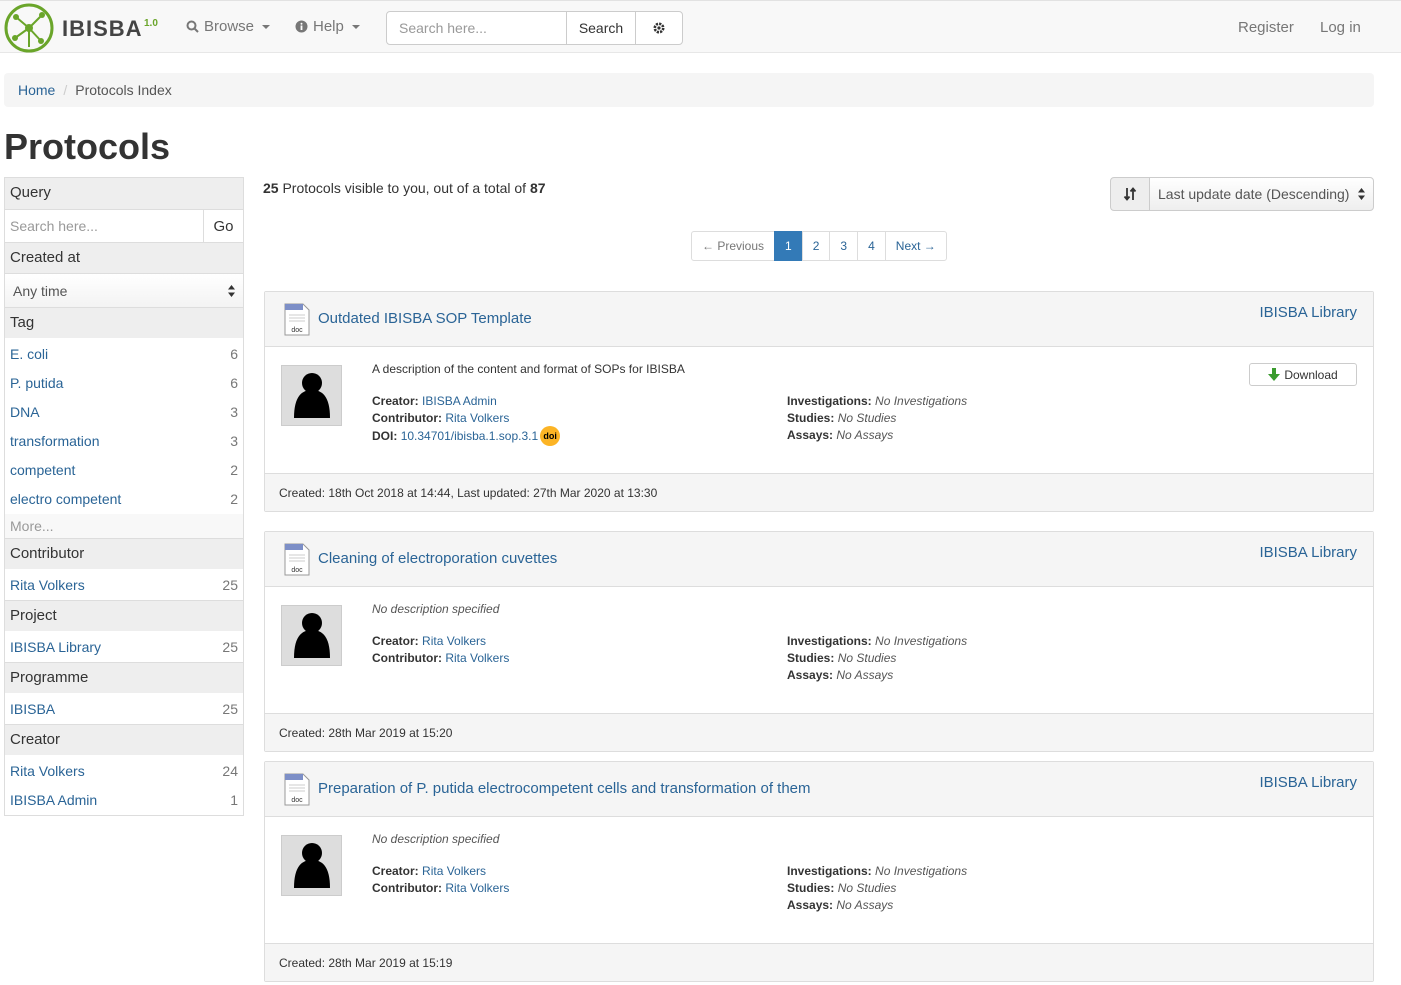  I want to click on pagination-page: 2, so click(816, 246).